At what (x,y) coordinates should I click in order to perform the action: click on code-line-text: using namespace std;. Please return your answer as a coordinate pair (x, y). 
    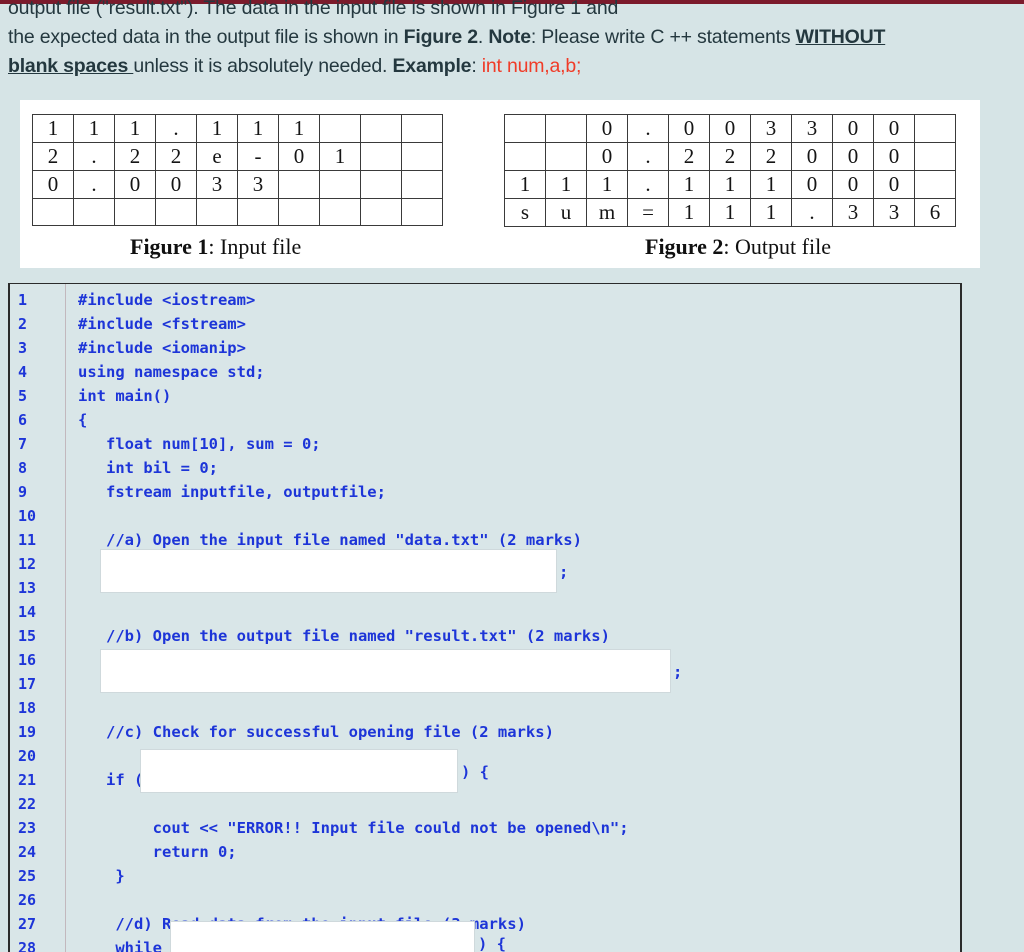
    Looking at the image, I should click on (171, 372).